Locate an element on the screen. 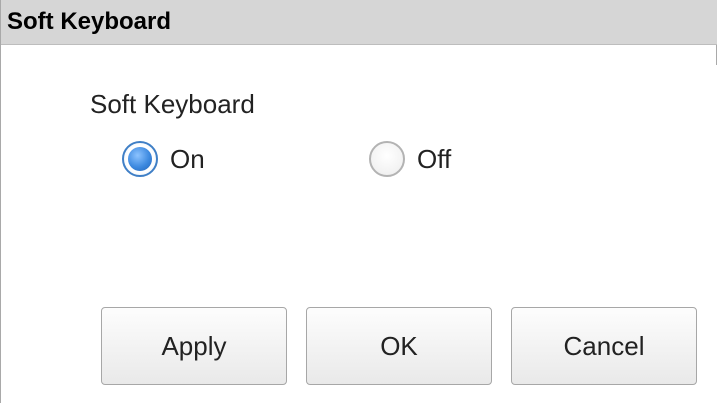 The image size is (717, 403). cancel-button: Cancel is located at coordinates (604, 346).